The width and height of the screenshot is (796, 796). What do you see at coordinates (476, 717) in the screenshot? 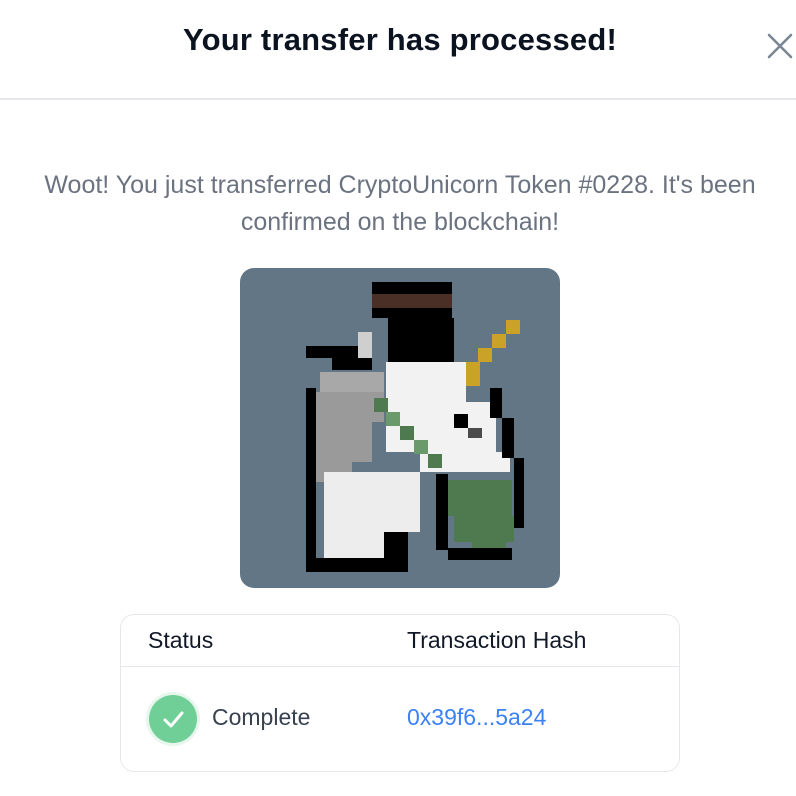
I see `transaction-hash-link: 0x39f6...5a24` at bounding box center [476, 717].